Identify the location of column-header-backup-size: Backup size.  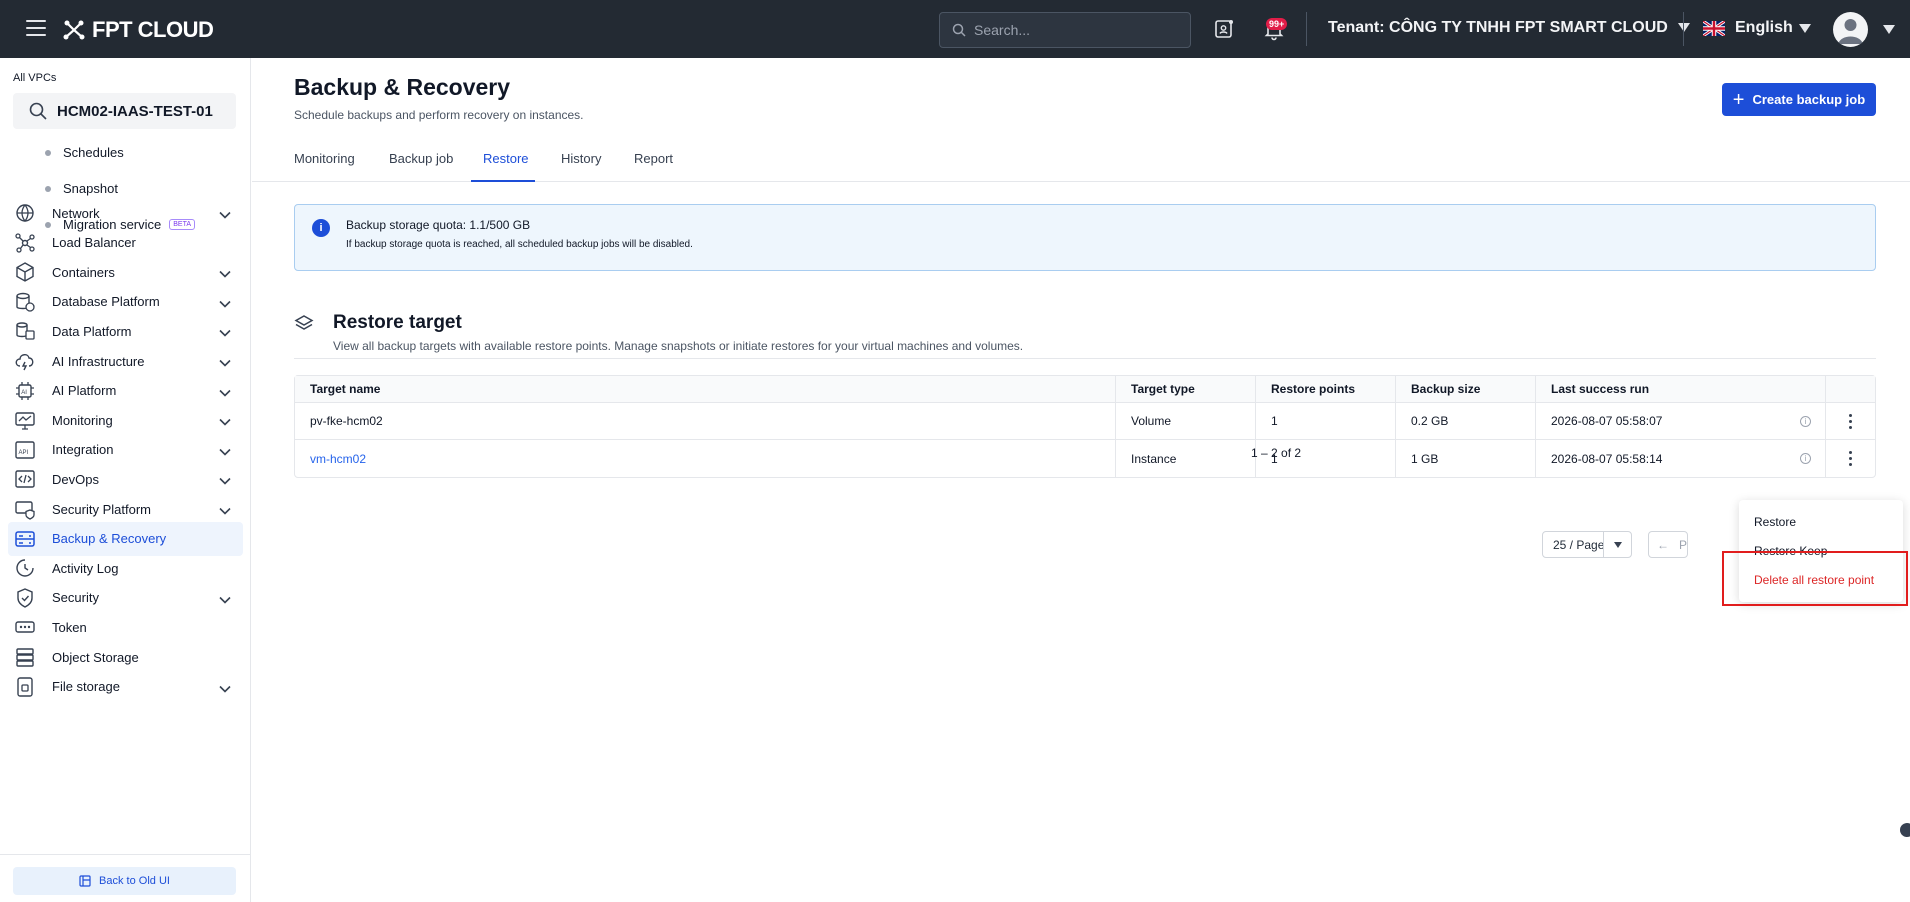
(1465, 389).